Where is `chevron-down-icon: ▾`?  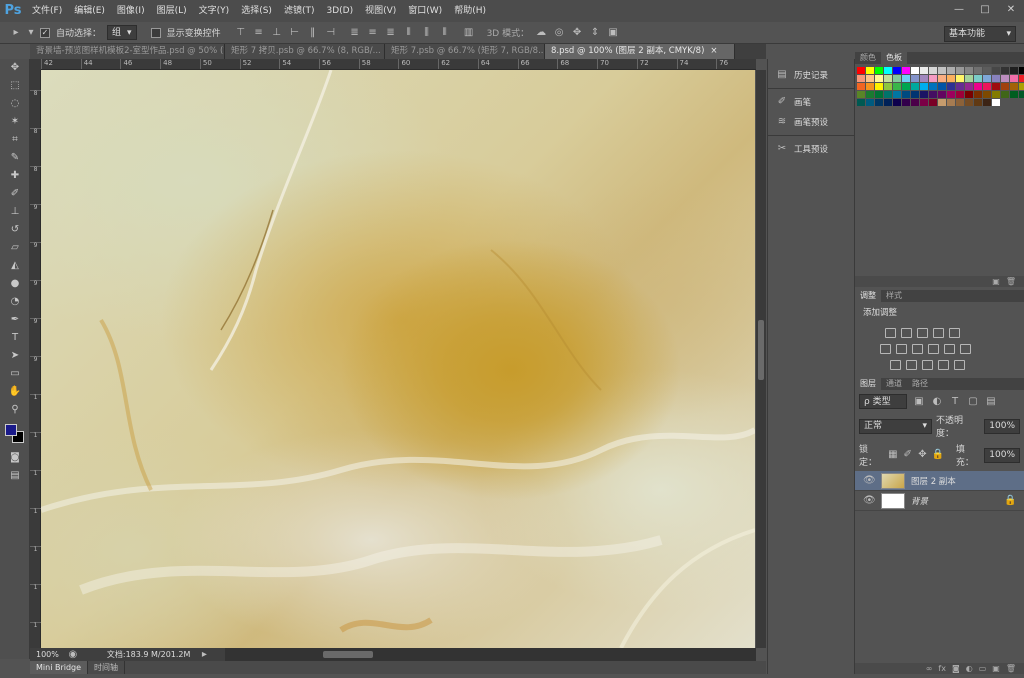 chevron-down-icon: ▾ is located at coordinates (31, 33).